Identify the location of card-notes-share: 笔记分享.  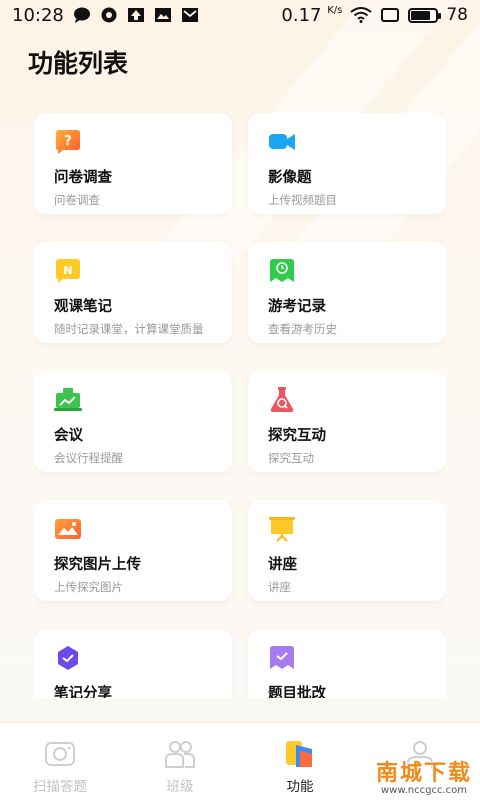
(133, 663).